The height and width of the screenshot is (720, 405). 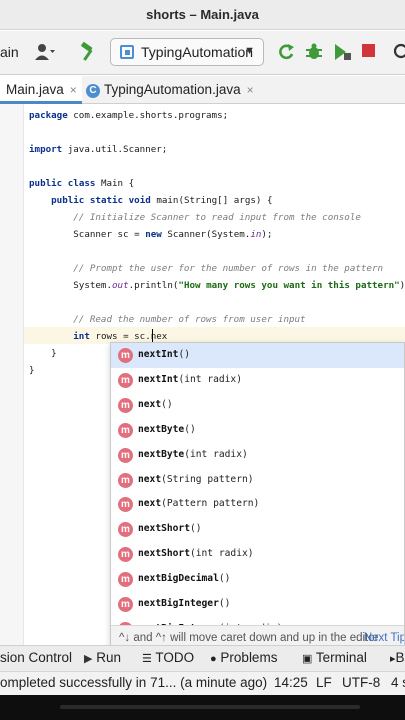 I want to click on tool-window-more-label: B, so click(x=400, y=657).